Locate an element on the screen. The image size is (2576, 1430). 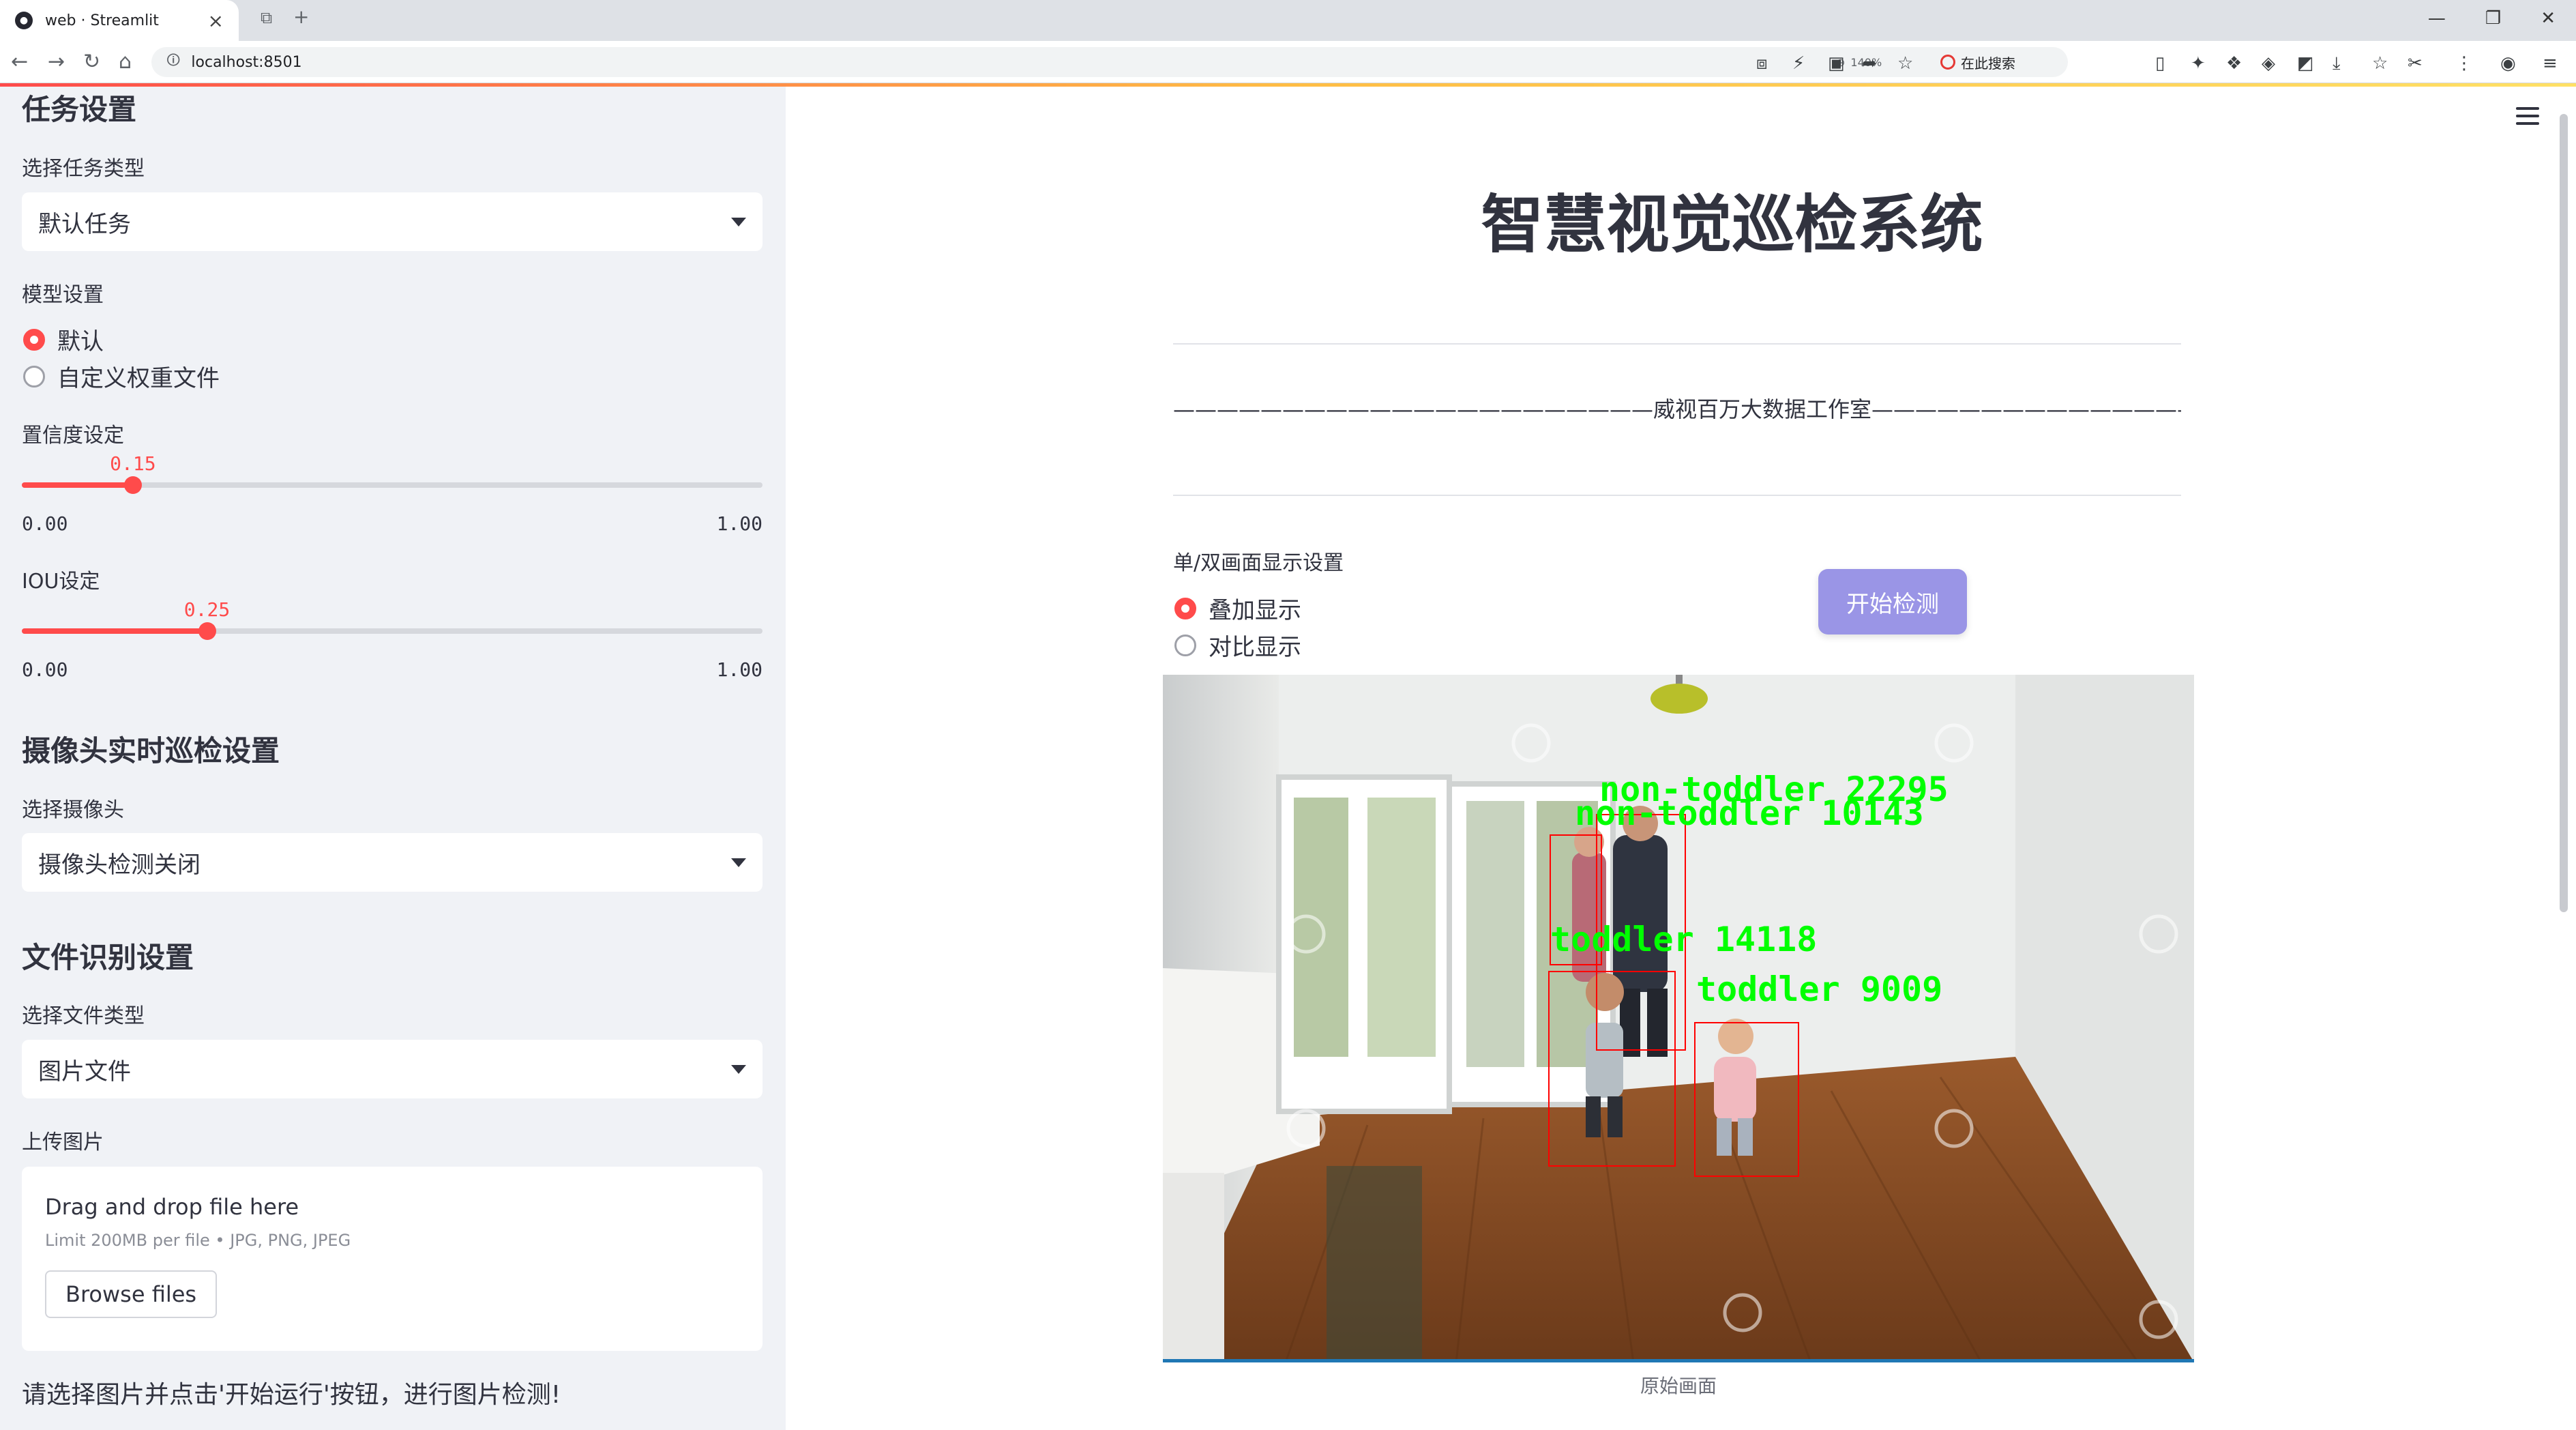
tab-title: web · Streamlit is located at coordinates (102, 20).